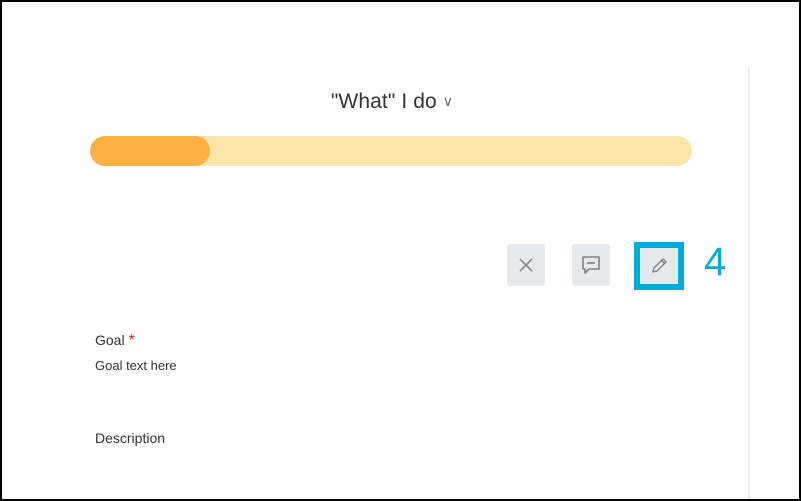 The height and width of the screenshot is (501, 801). I want to click on comment-button, so click(591, 265).